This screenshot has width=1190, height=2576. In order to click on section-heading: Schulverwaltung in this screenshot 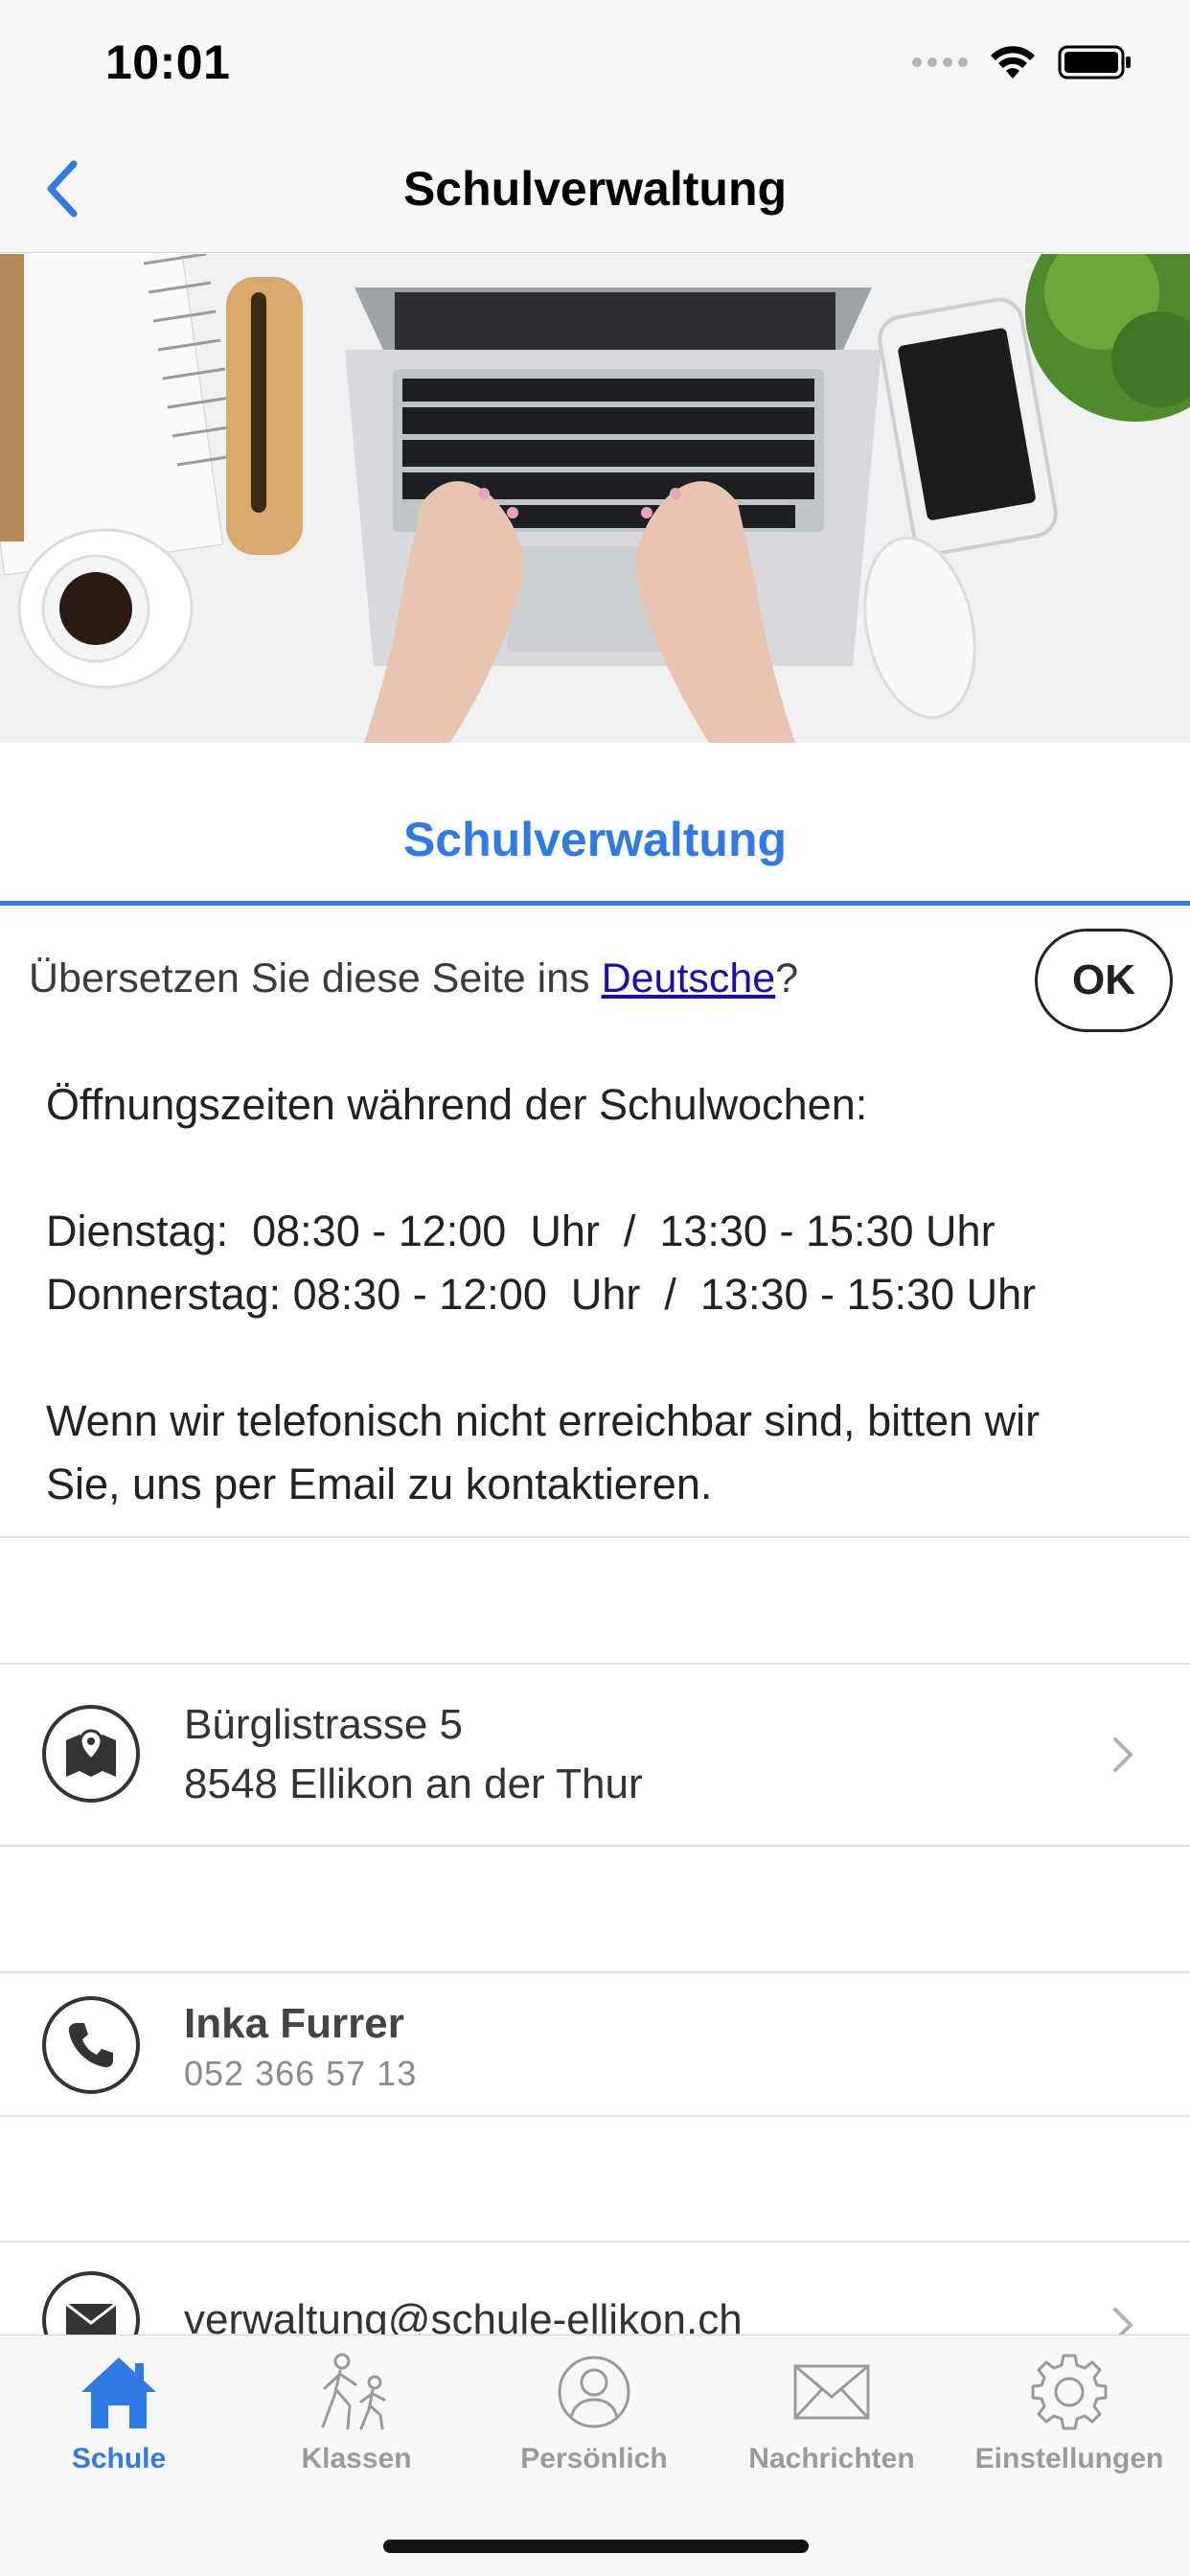, I will do `click(595, 824)`.